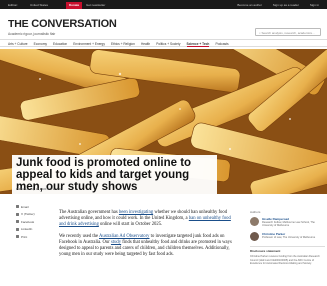  Describe the element at coordinates (25, 207) in the screenshot. I see `share-email: Email` at that location.